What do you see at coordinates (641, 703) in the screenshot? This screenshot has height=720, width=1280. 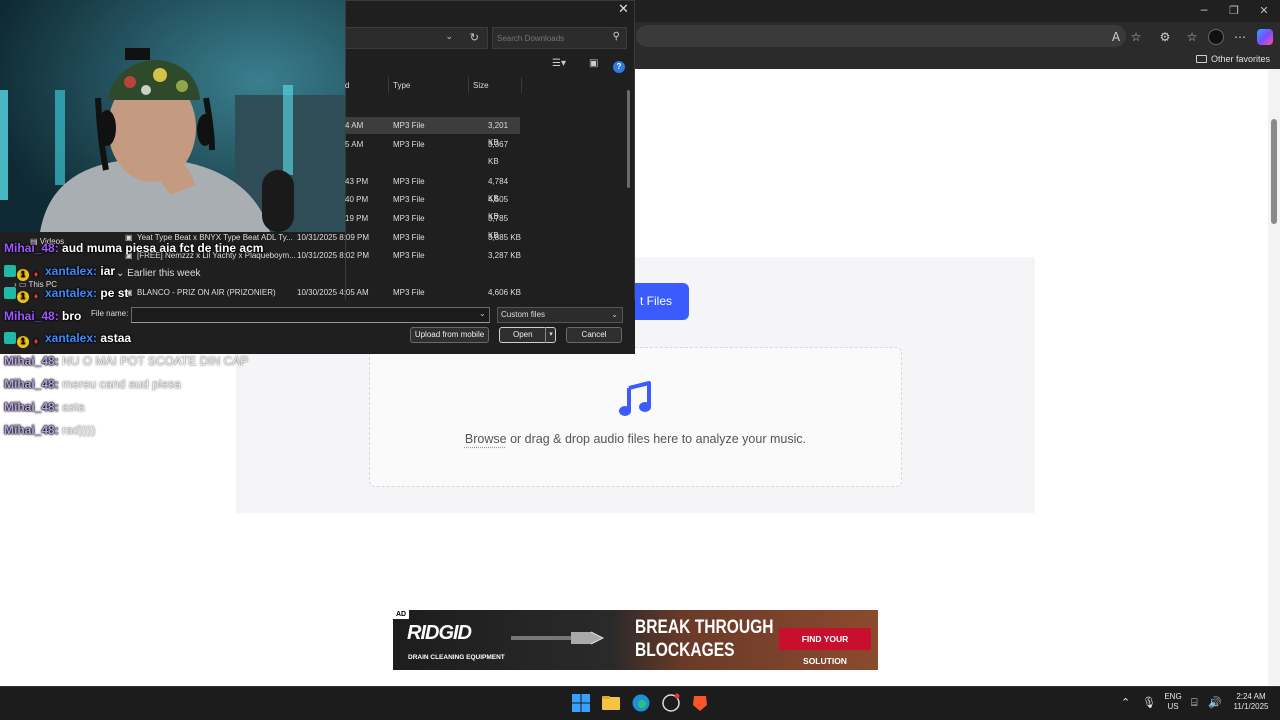 I see `edge-browser-icon` at bounding box center [641, 703].